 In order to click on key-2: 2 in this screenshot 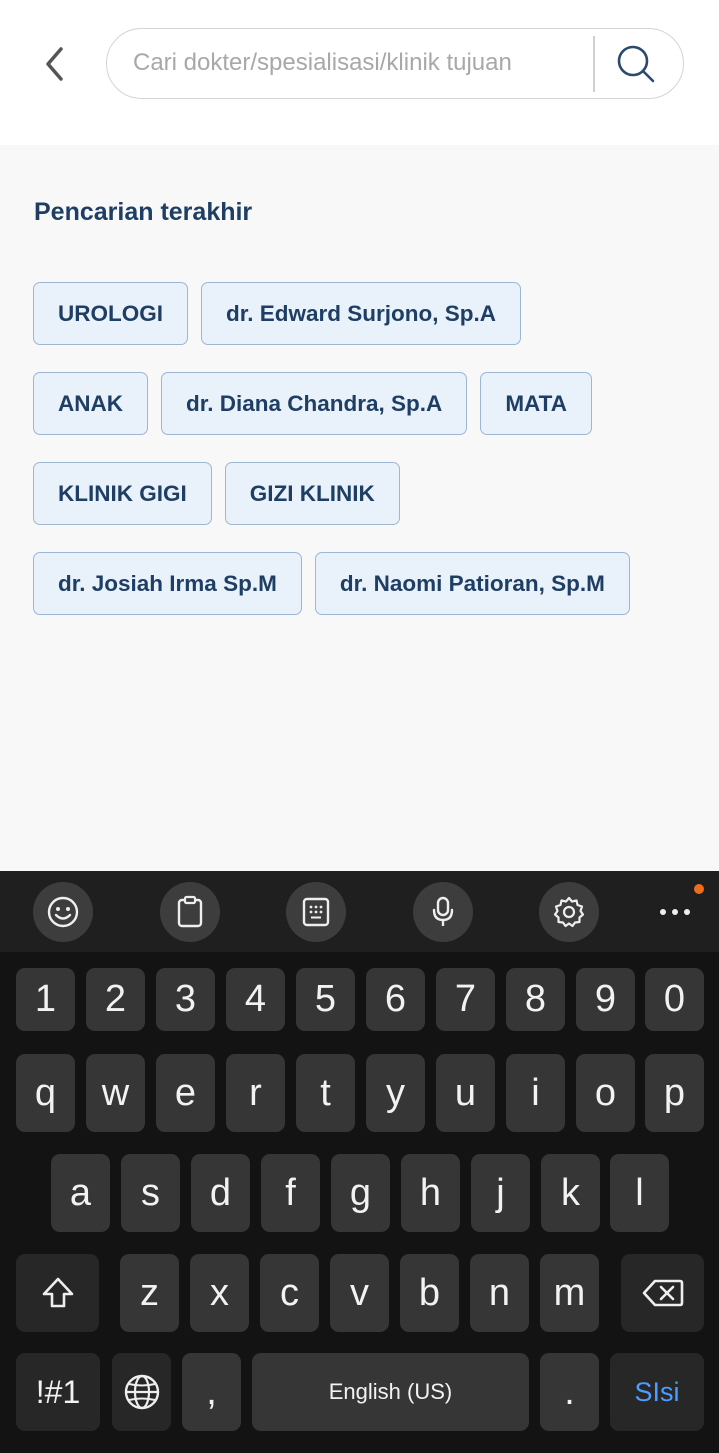, I will do `click(115, 999)`.